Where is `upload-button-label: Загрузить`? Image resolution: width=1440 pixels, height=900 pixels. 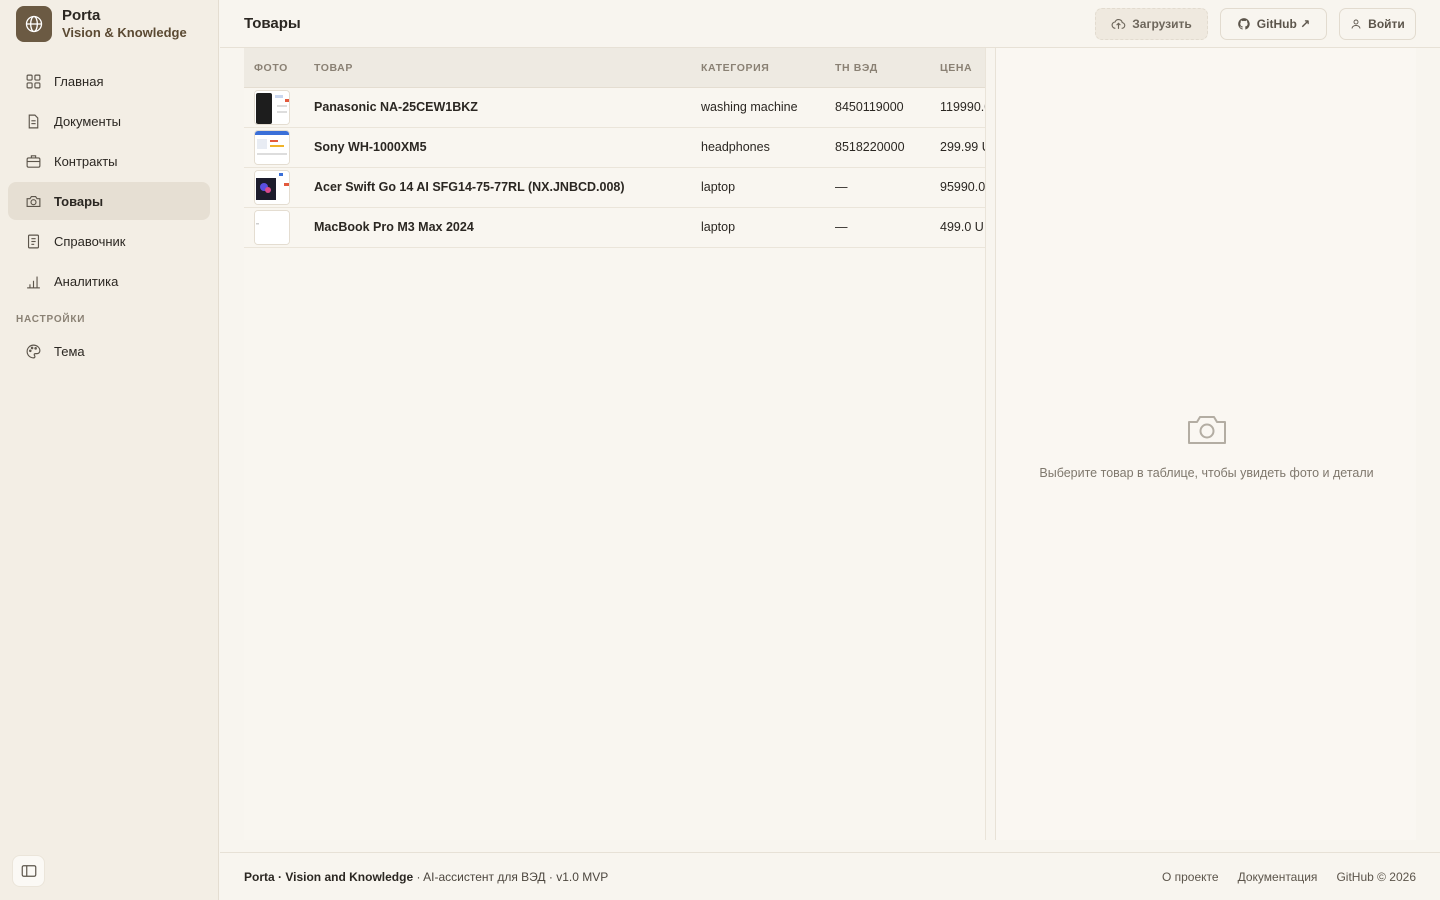 upload-button-label: Загрузить is located at coordinates (1162, 24).